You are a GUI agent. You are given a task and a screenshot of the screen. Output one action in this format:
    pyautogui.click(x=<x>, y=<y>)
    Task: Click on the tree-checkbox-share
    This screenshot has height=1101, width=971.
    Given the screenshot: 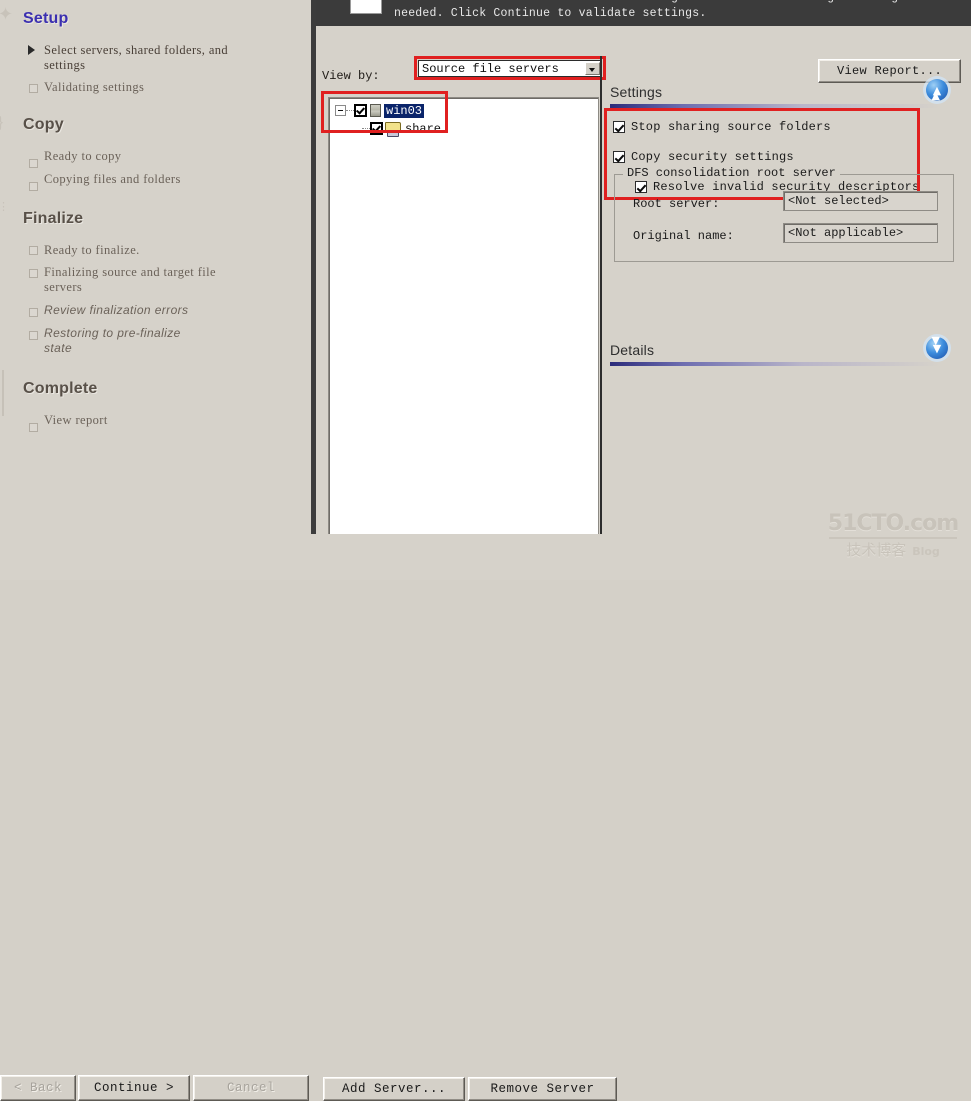 What is the action you would take?
    pyautogui.click(x=376, y=128)
    